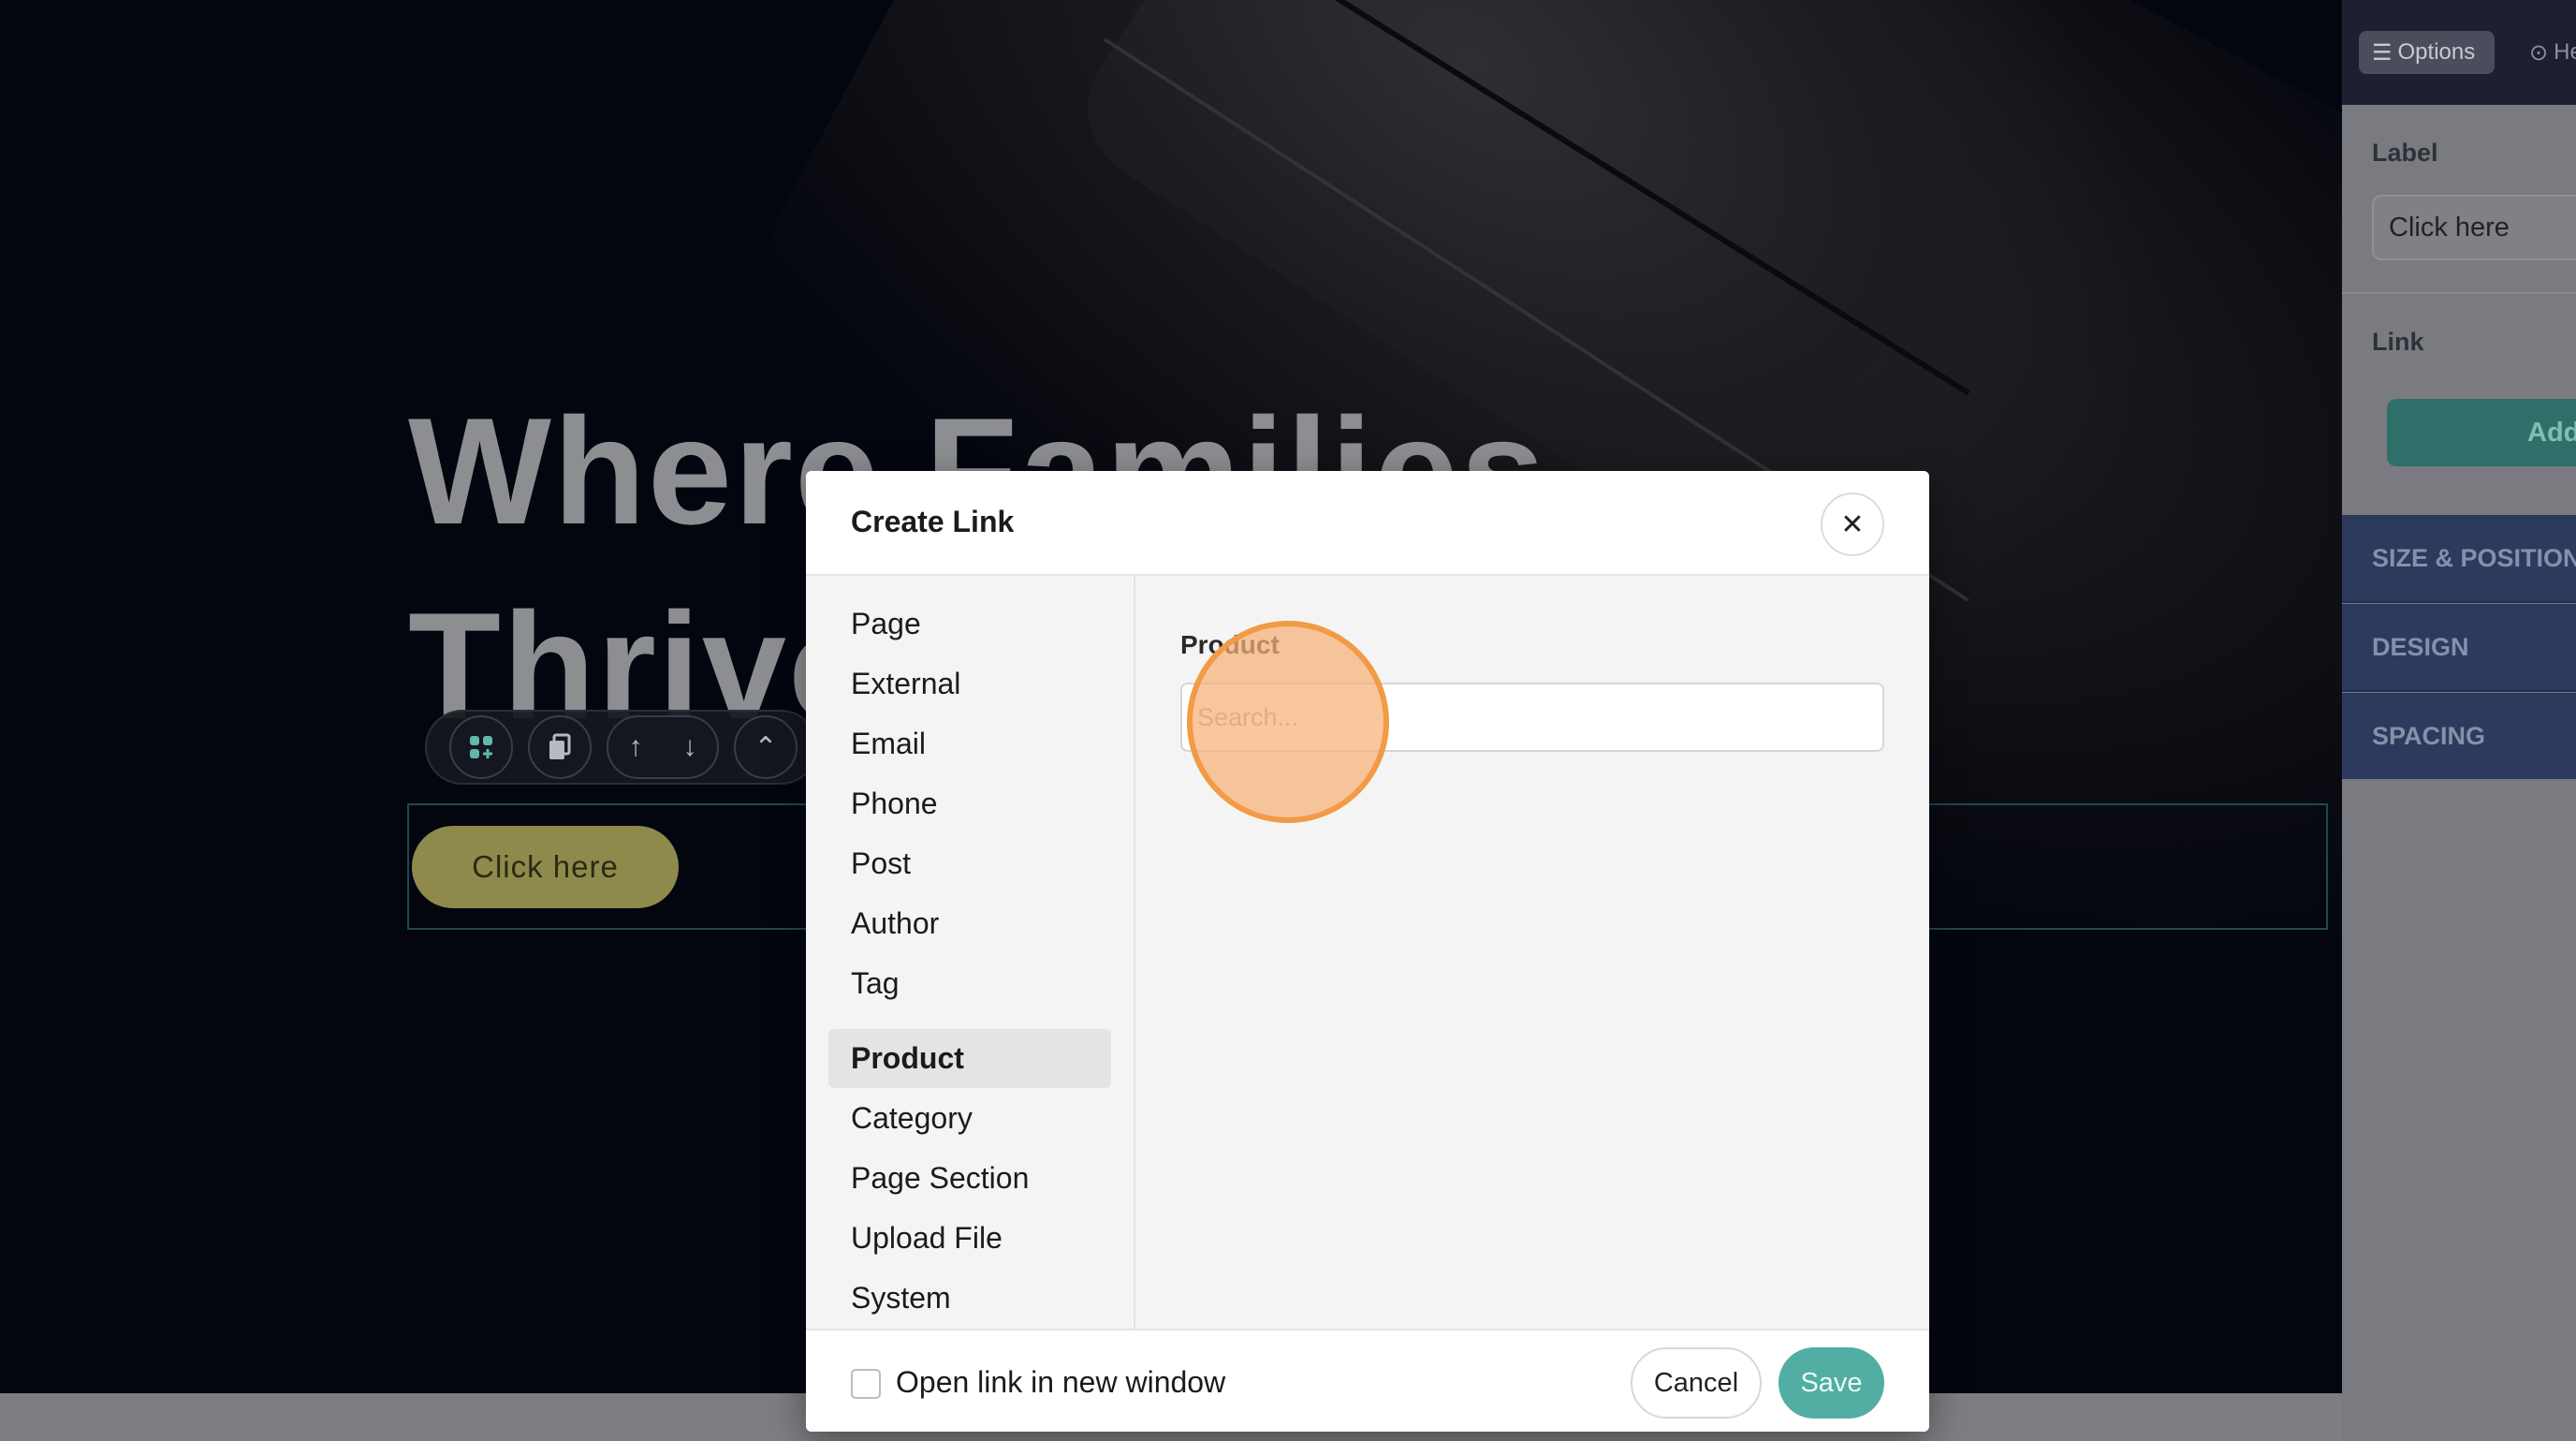 This screenshot has height=1441, width=2576. Describe the element at coordinates (970, 1178) in the screenshot. I see `link-type-page-section: Page Section` at that location.